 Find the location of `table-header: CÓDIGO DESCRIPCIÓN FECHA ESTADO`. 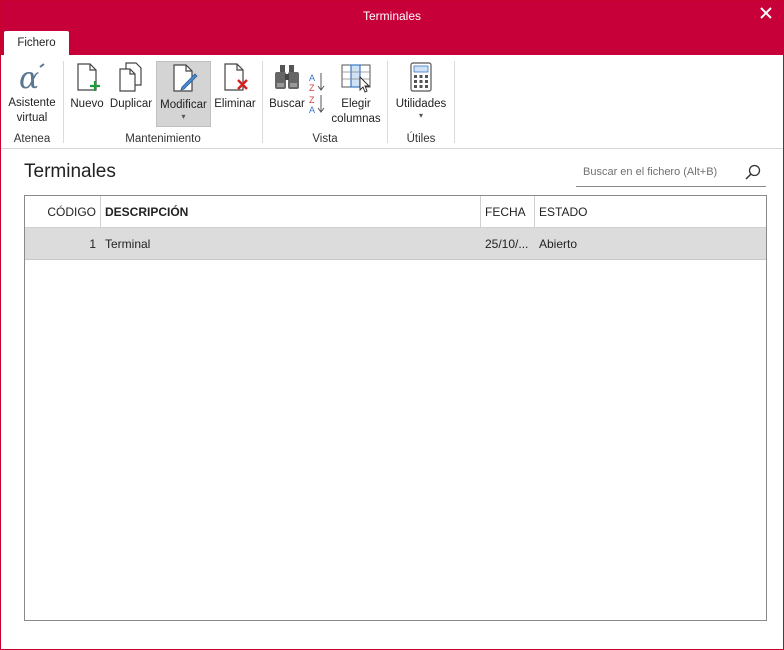

table-header: CÓDIGO DESCRIPCIÓN FECHA ESTADO is located at coordinates (395, 212).